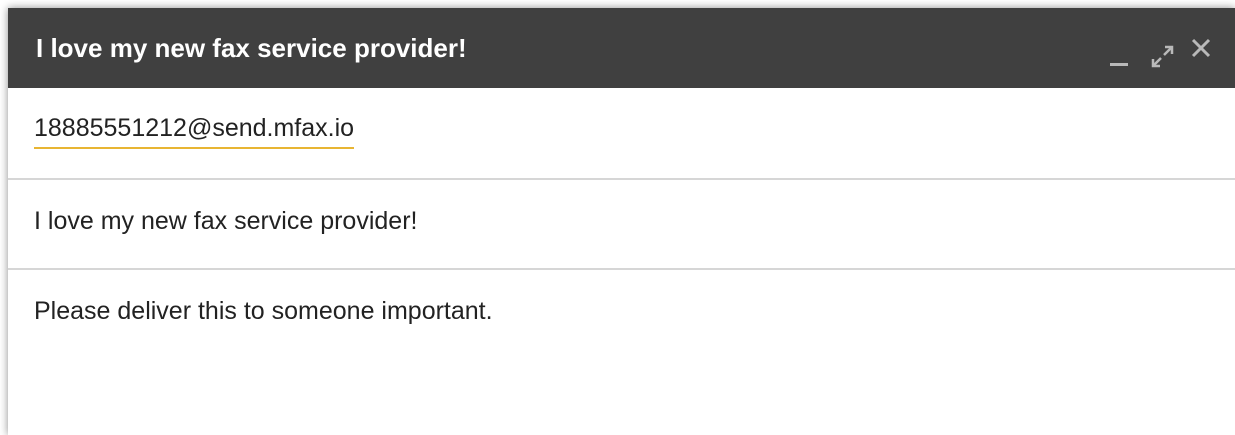 This screenshot has width=1235, height=435. What do you see at coordinates (1118, 48) in the screenshot?
I see `minimize-button` at bounding box center [1118, 48].